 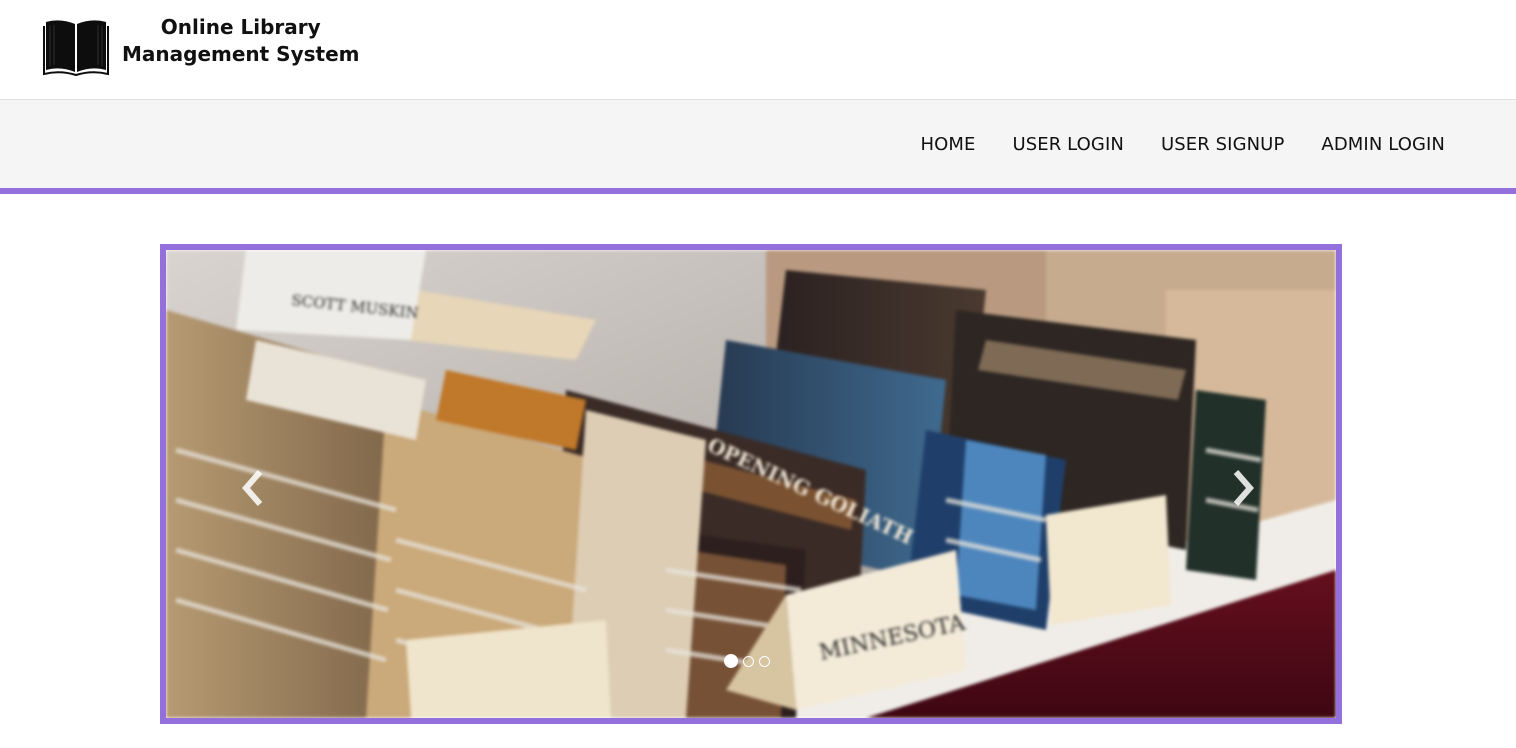 What do you see at coordinates (758, 50) in the screenshot?
I see `site-header: Online Library Management System` at bounding box center [758, 50].